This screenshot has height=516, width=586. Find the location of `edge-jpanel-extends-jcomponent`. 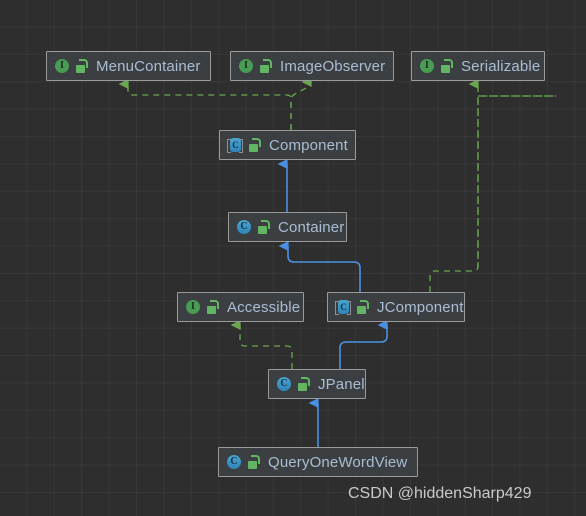

edge-jpanel-extends-jcomponent is located at coordinates (363, 344).